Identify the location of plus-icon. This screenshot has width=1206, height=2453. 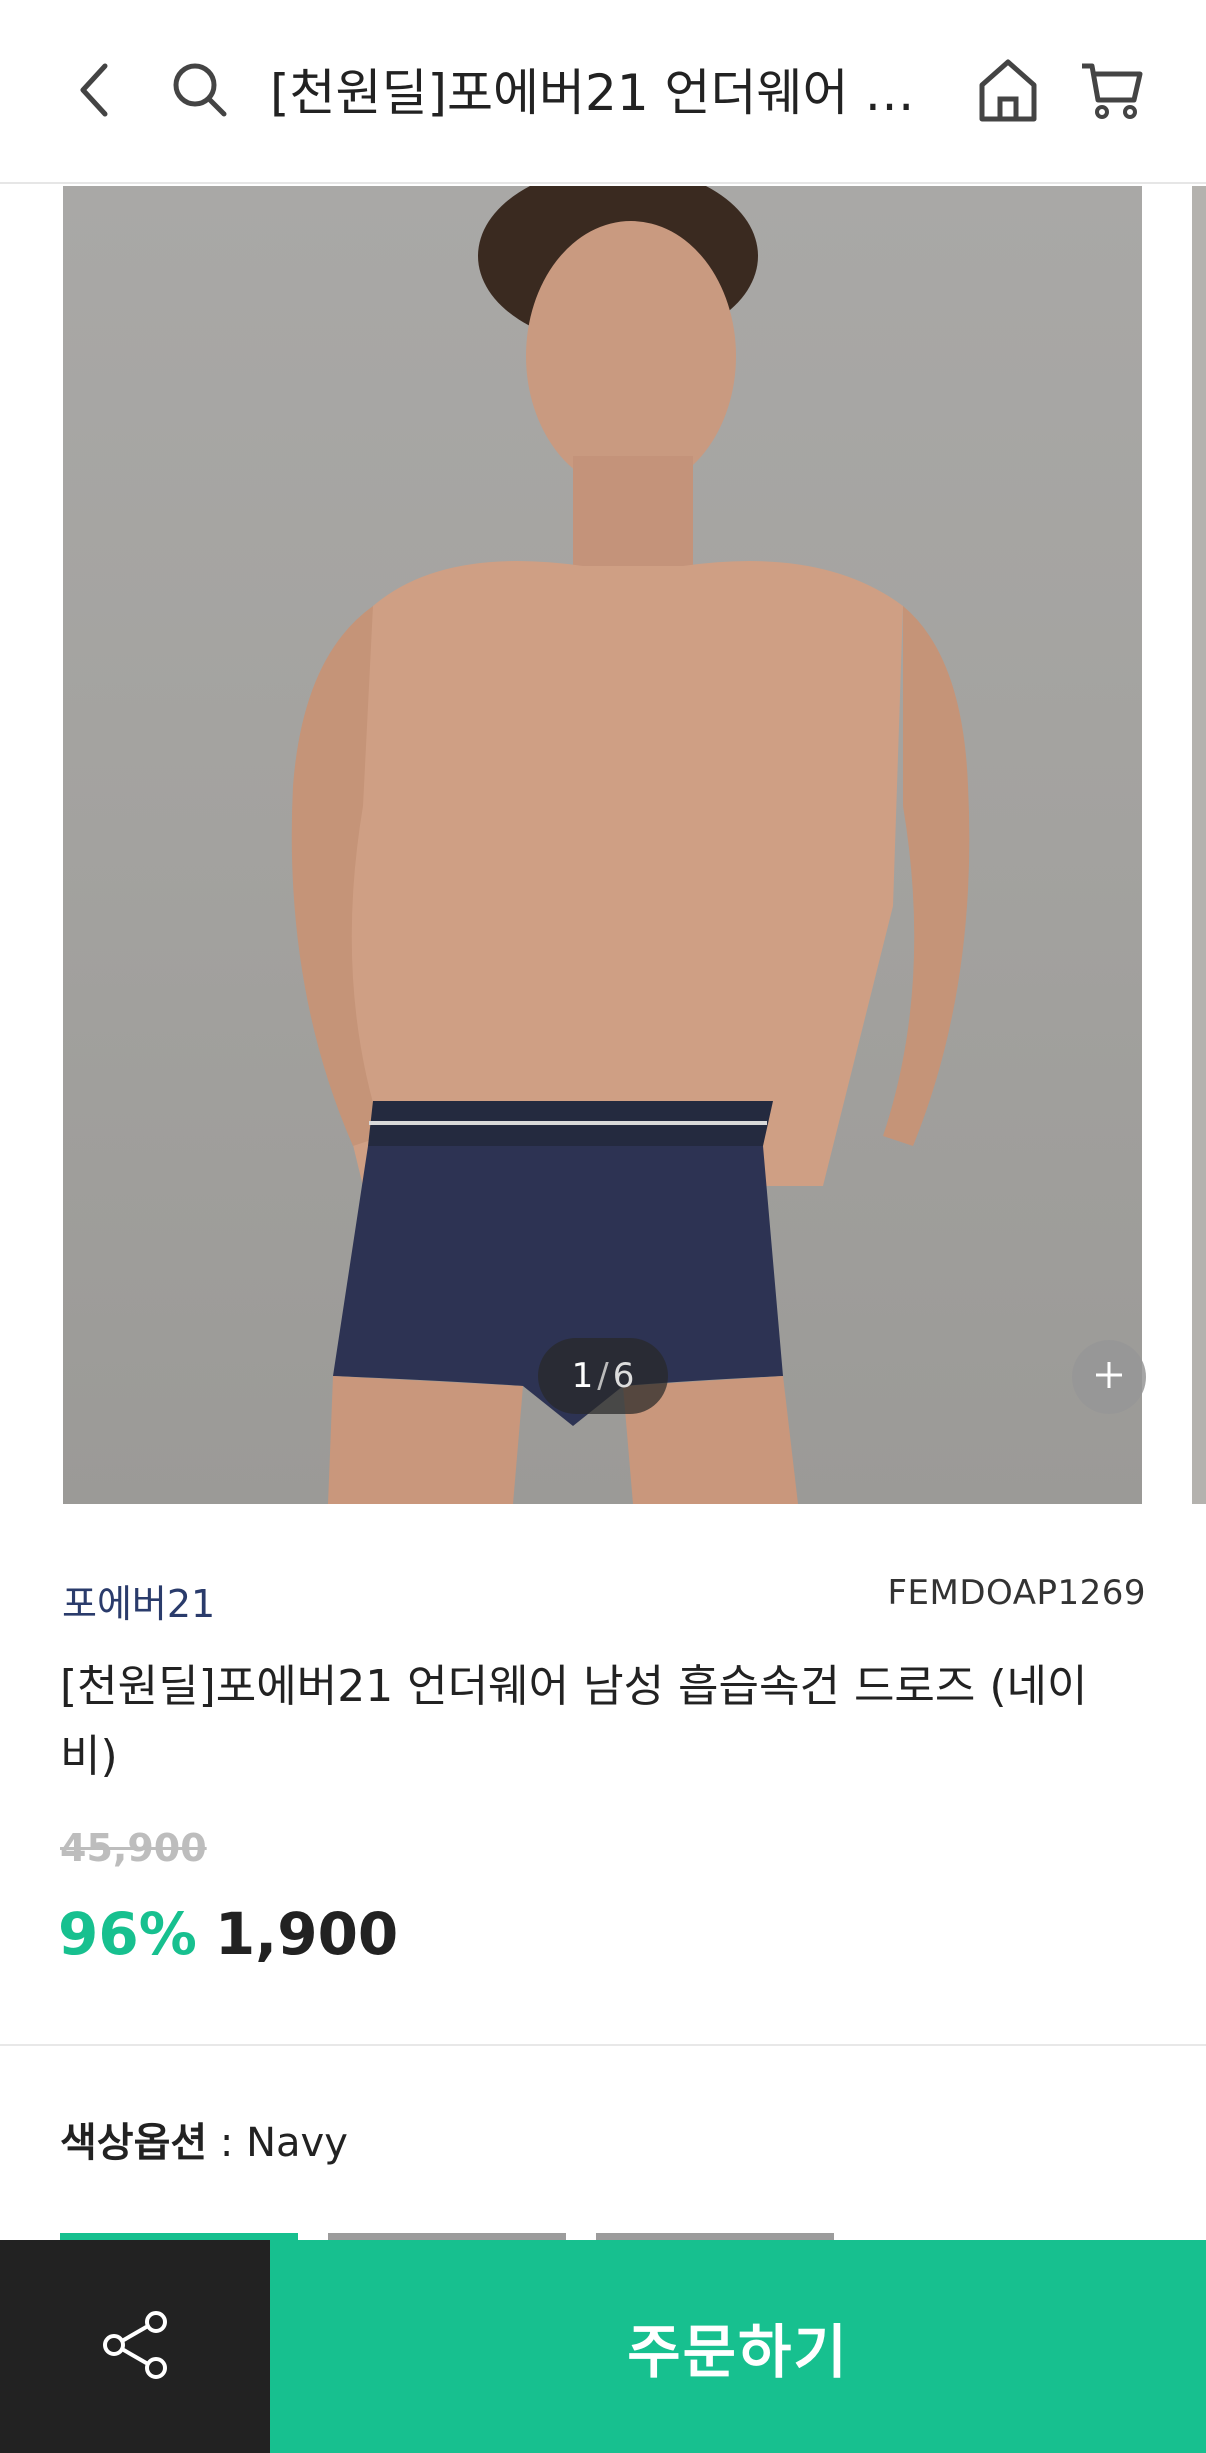
(1109, 1377).